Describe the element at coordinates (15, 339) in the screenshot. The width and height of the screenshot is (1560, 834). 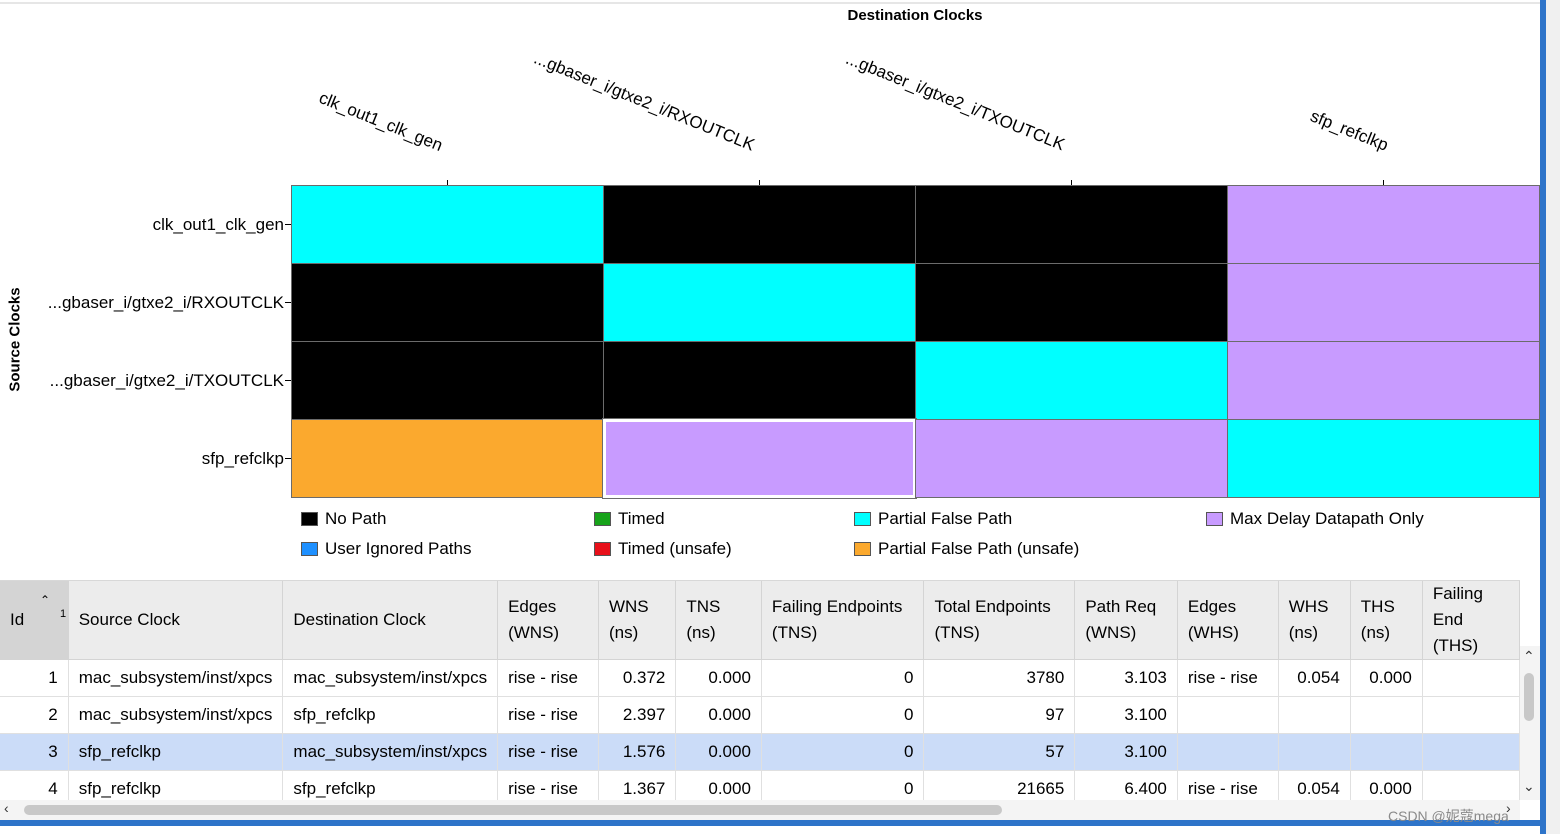
I see `source-clocks-title: Source Clocks` at that location.